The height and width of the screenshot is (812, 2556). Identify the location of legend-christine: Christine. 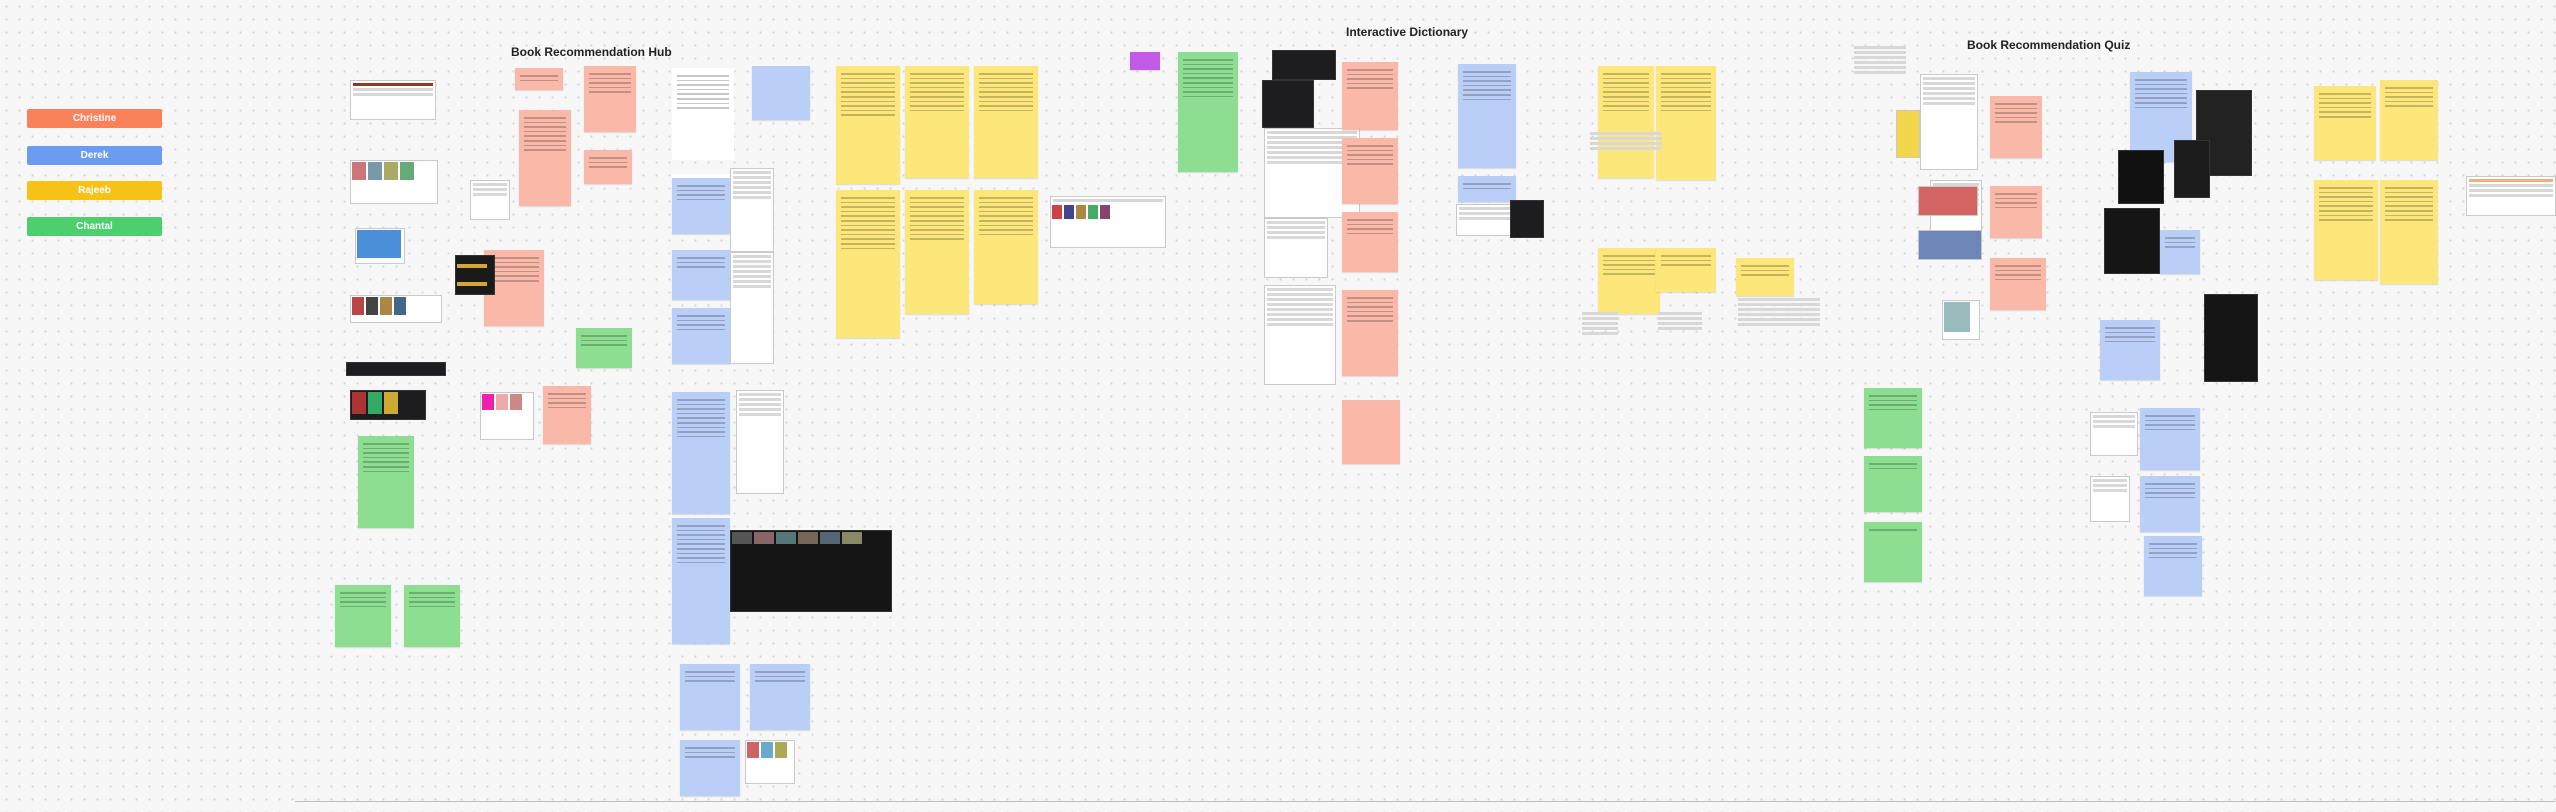
(94, 118).